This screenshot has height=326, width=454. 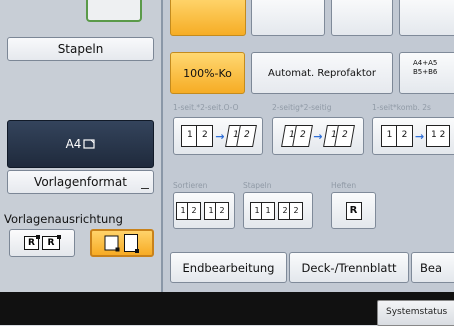 I want to click on duplex-label-3: 1-seit*komb. 2s, so click(x=401, y=107).